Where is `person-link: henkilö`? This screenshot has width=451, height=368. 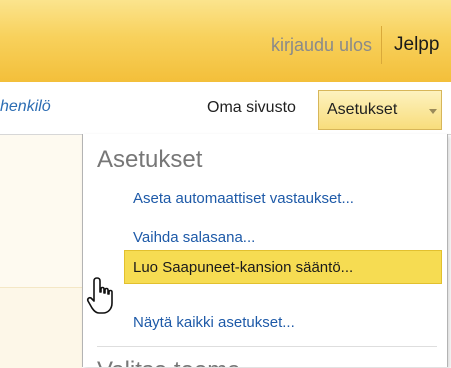 person-link: henkilö is located at coordinates (25, 107).